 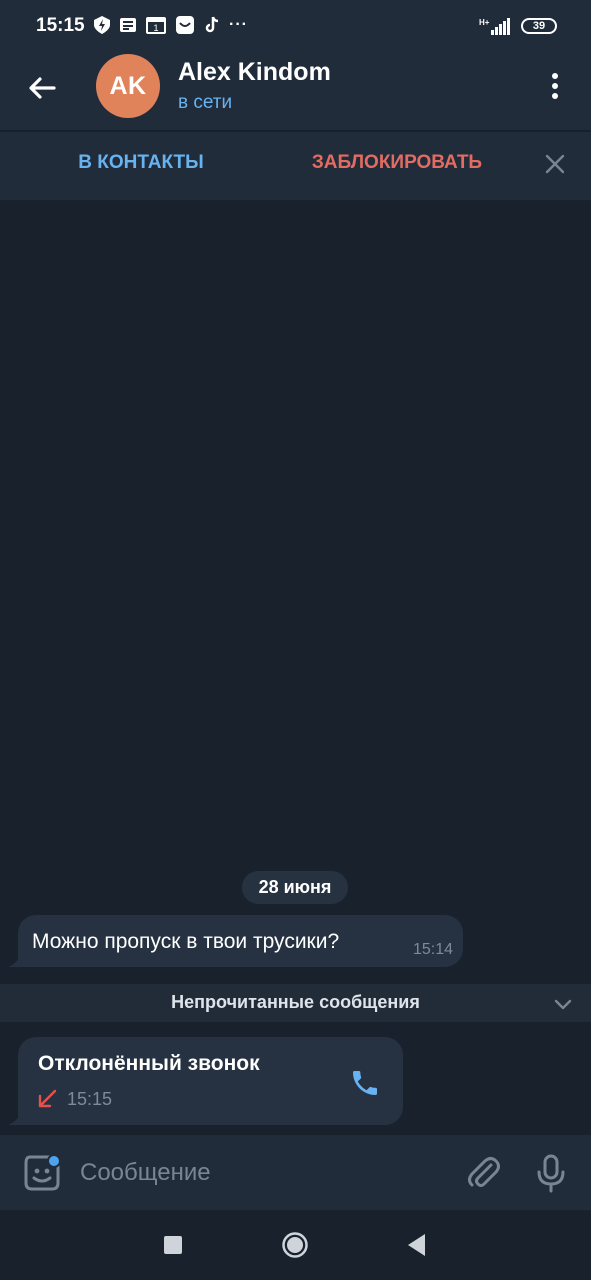 What do you see at coordinates (397, 163) in the screenshot?
I see `block-user-button: ЗАБЛОКИРОВАТЬ` at bounding box center [397, 163].